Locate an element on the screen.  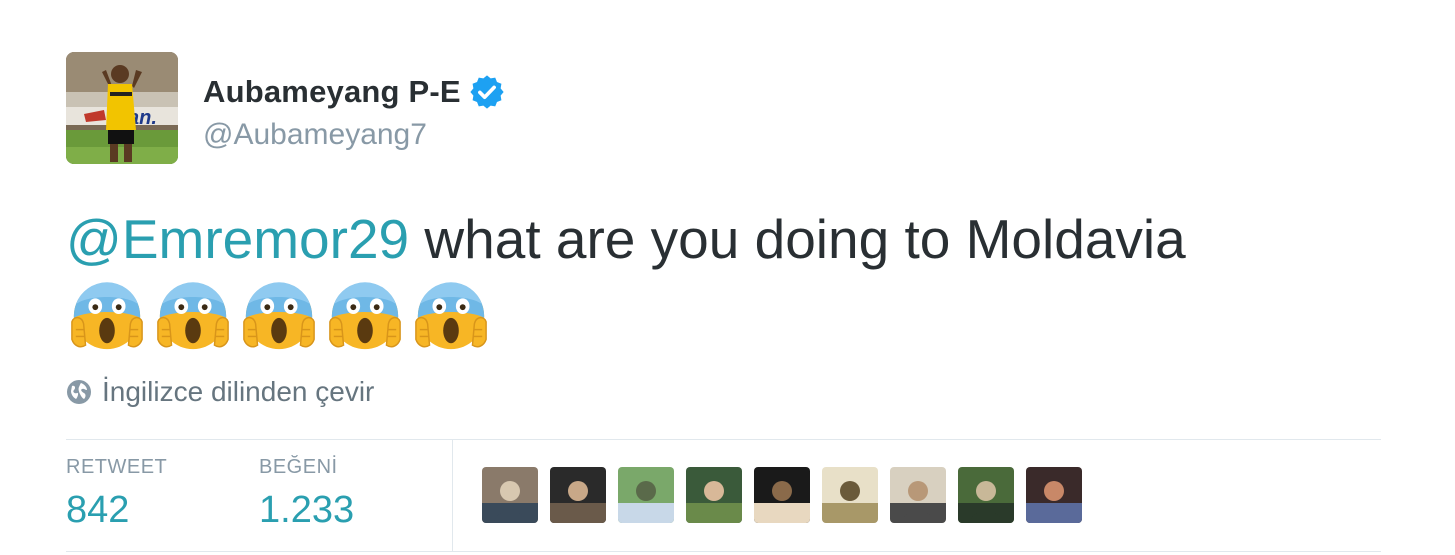
stats-divider-vertical is located at coordinates (452, 495).